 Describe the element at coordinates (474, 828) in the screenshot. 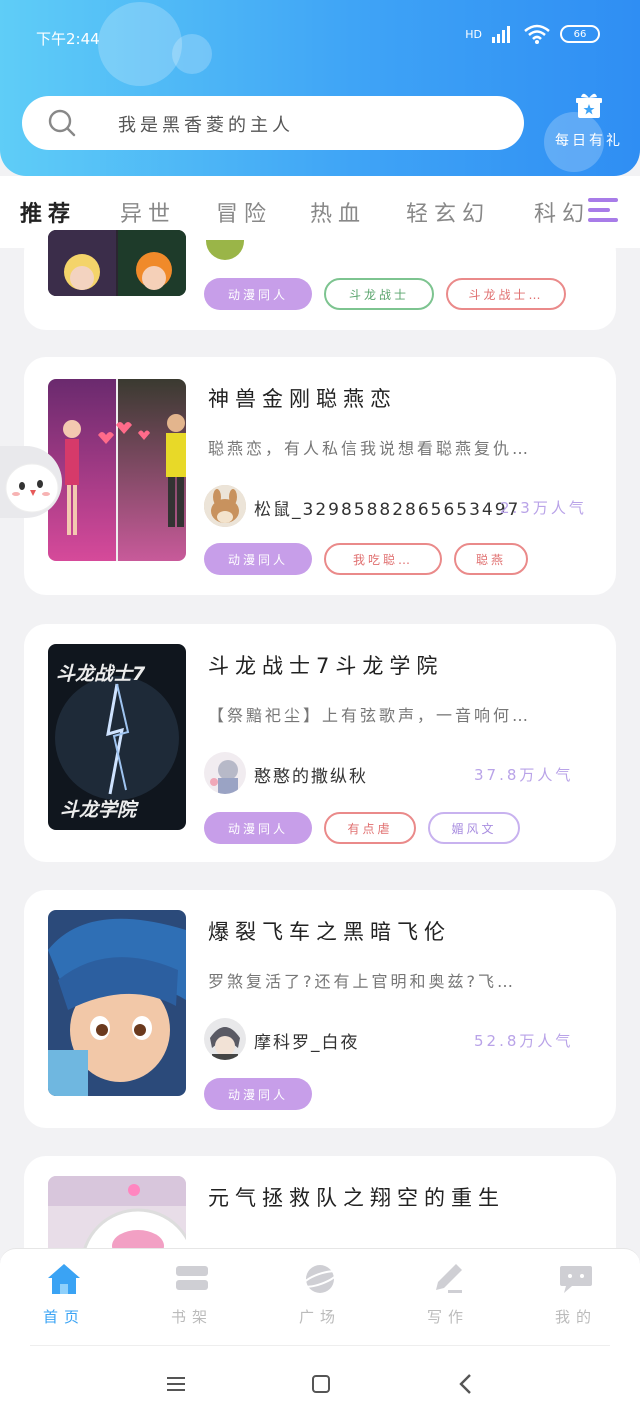

I see `tag: 媚风文` at that location.